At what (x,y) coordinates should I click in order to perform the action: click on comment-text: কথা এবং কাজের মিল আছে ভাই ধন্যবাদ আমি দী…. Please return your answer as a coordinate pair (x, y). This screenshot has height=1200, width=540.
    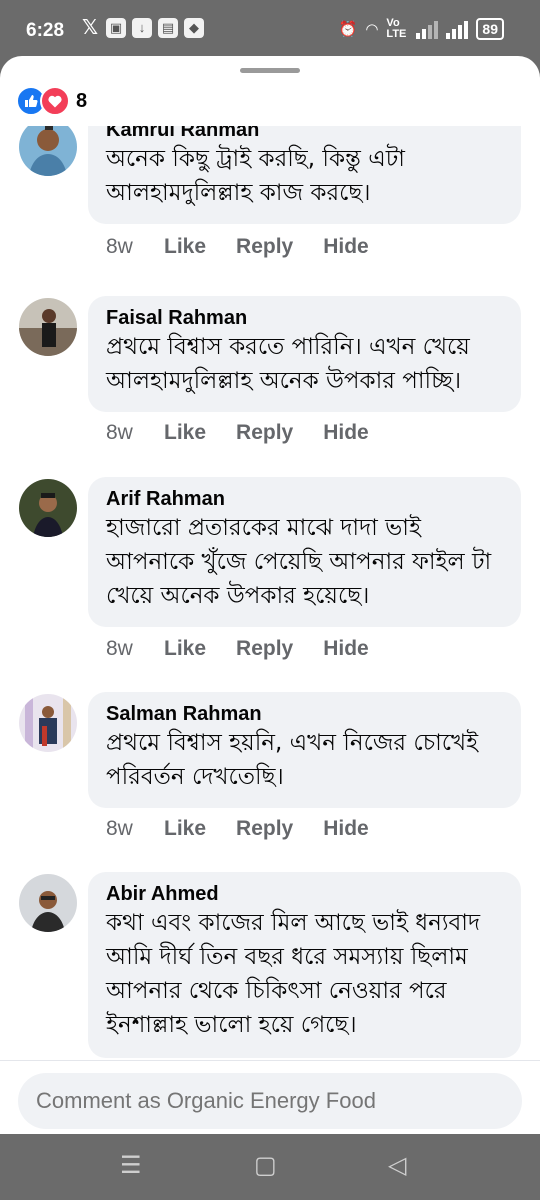
    Looking at the image, I should click on (293, 974).